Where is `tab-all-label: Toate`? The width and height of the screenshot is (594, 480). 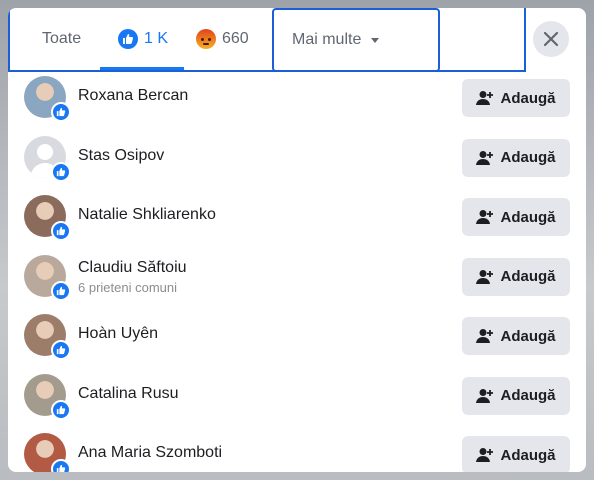 tab-all-label: Toate is located at coordinates (62, 38).